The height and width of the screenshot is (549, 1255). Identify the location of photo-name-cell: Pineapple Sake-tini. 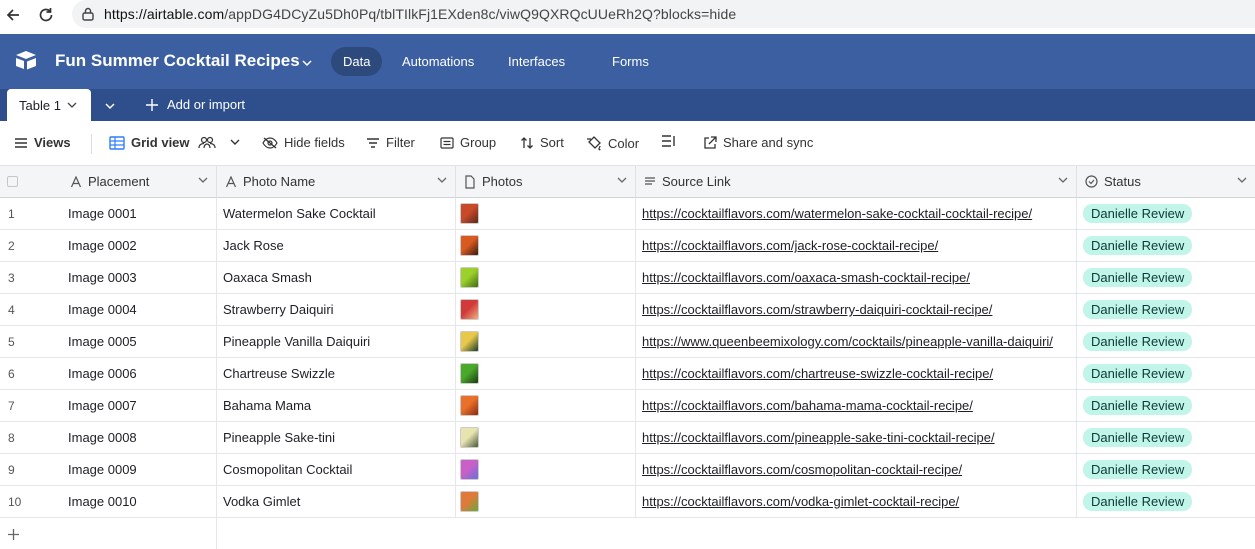
(336, 437).